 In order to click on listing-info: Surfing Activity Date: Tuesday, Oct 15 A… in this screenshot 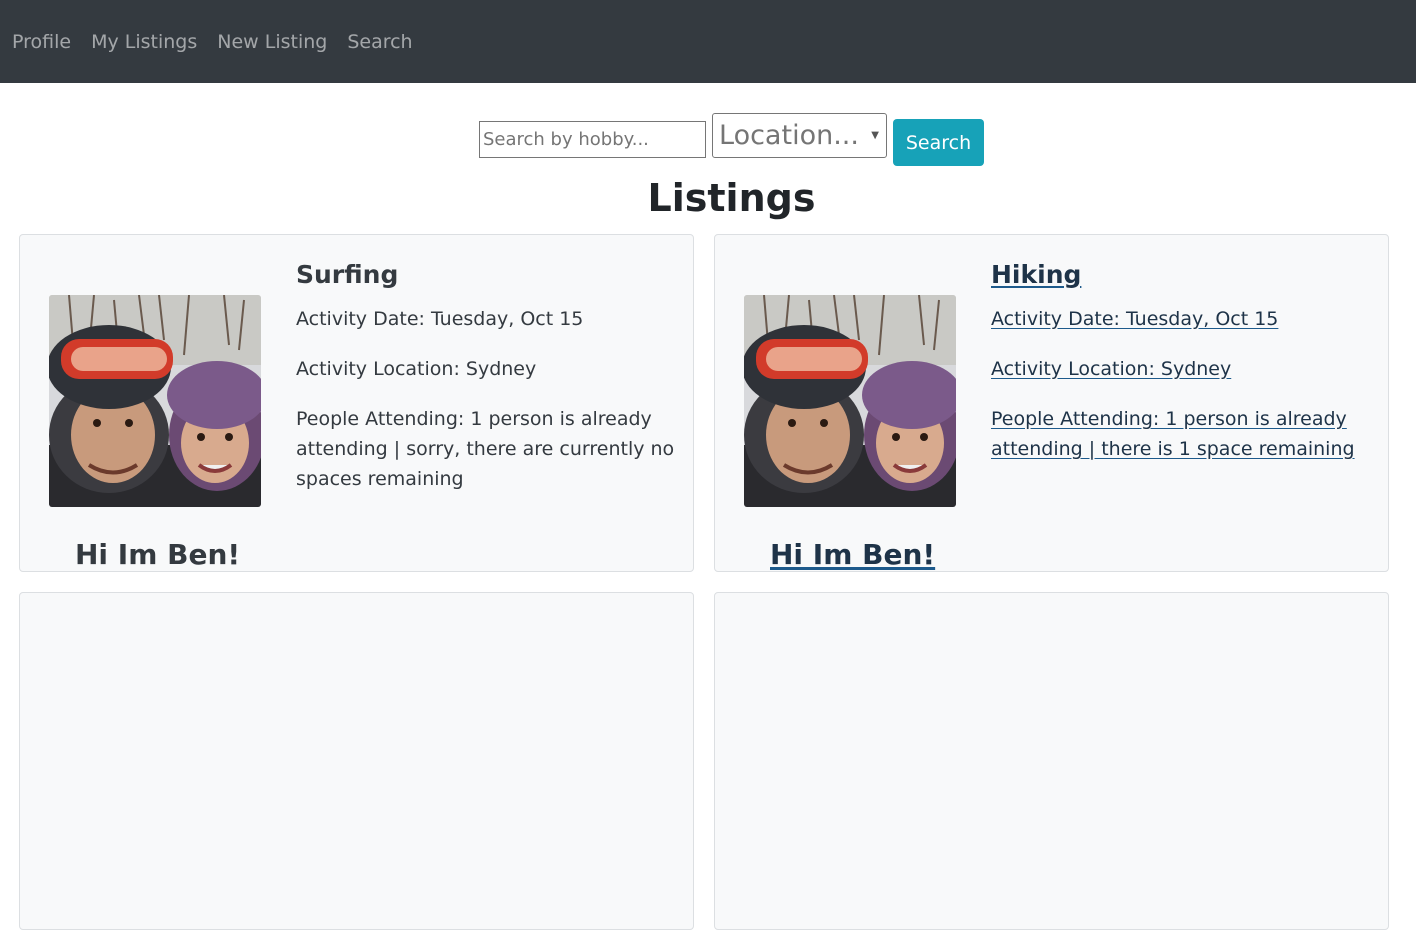, I will do `click(488, 385)`.